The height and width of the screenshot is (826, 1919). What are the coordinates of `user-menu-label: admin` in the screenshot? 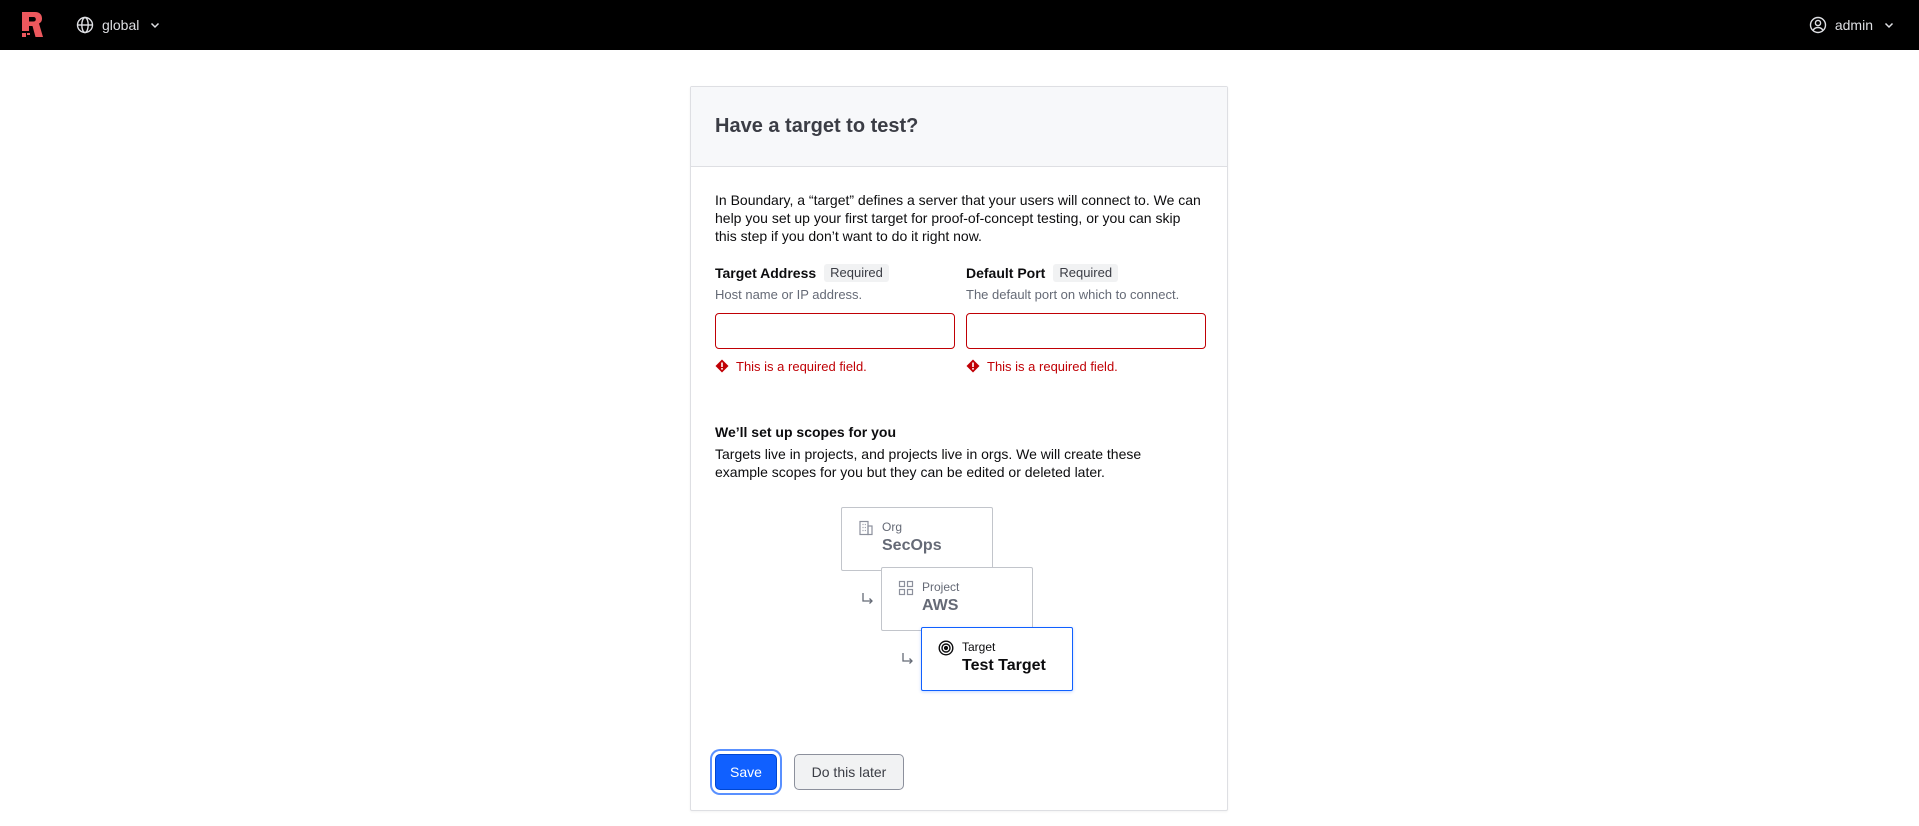 It's located at (1853, 25).